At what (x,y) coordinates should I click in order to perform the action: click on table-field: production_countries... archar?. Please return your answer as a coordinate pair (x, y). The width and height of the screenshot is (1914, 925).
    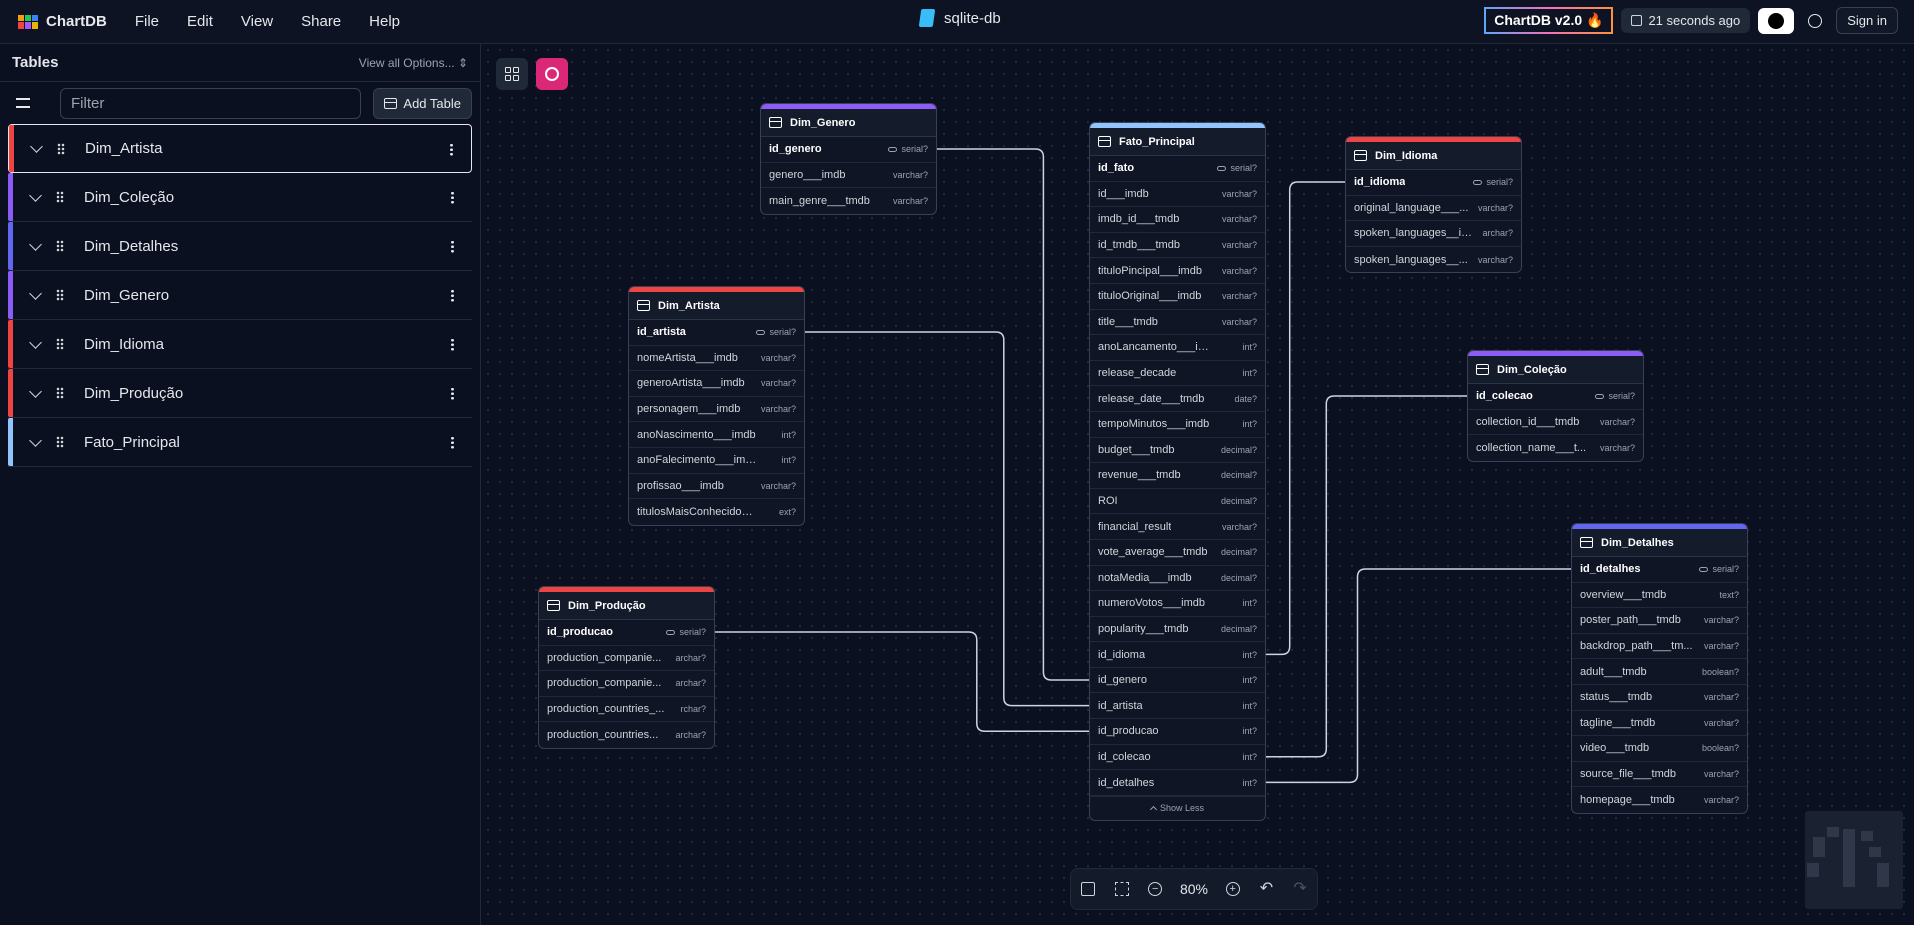
    Looking at the image, I should click on (626, 735).